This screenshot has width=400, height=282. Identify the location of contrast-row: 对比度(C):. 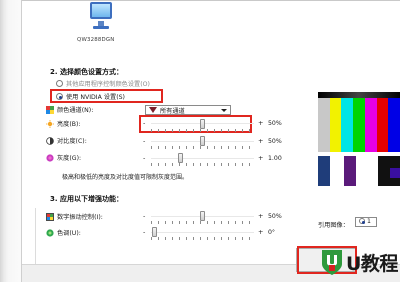
(86, 140).